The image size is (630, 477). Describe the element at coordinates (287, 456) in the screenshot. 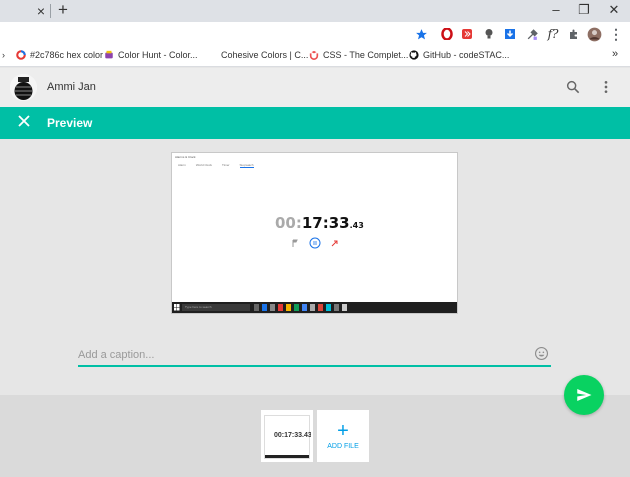

I see `thumbnail-taskbar` at that location.